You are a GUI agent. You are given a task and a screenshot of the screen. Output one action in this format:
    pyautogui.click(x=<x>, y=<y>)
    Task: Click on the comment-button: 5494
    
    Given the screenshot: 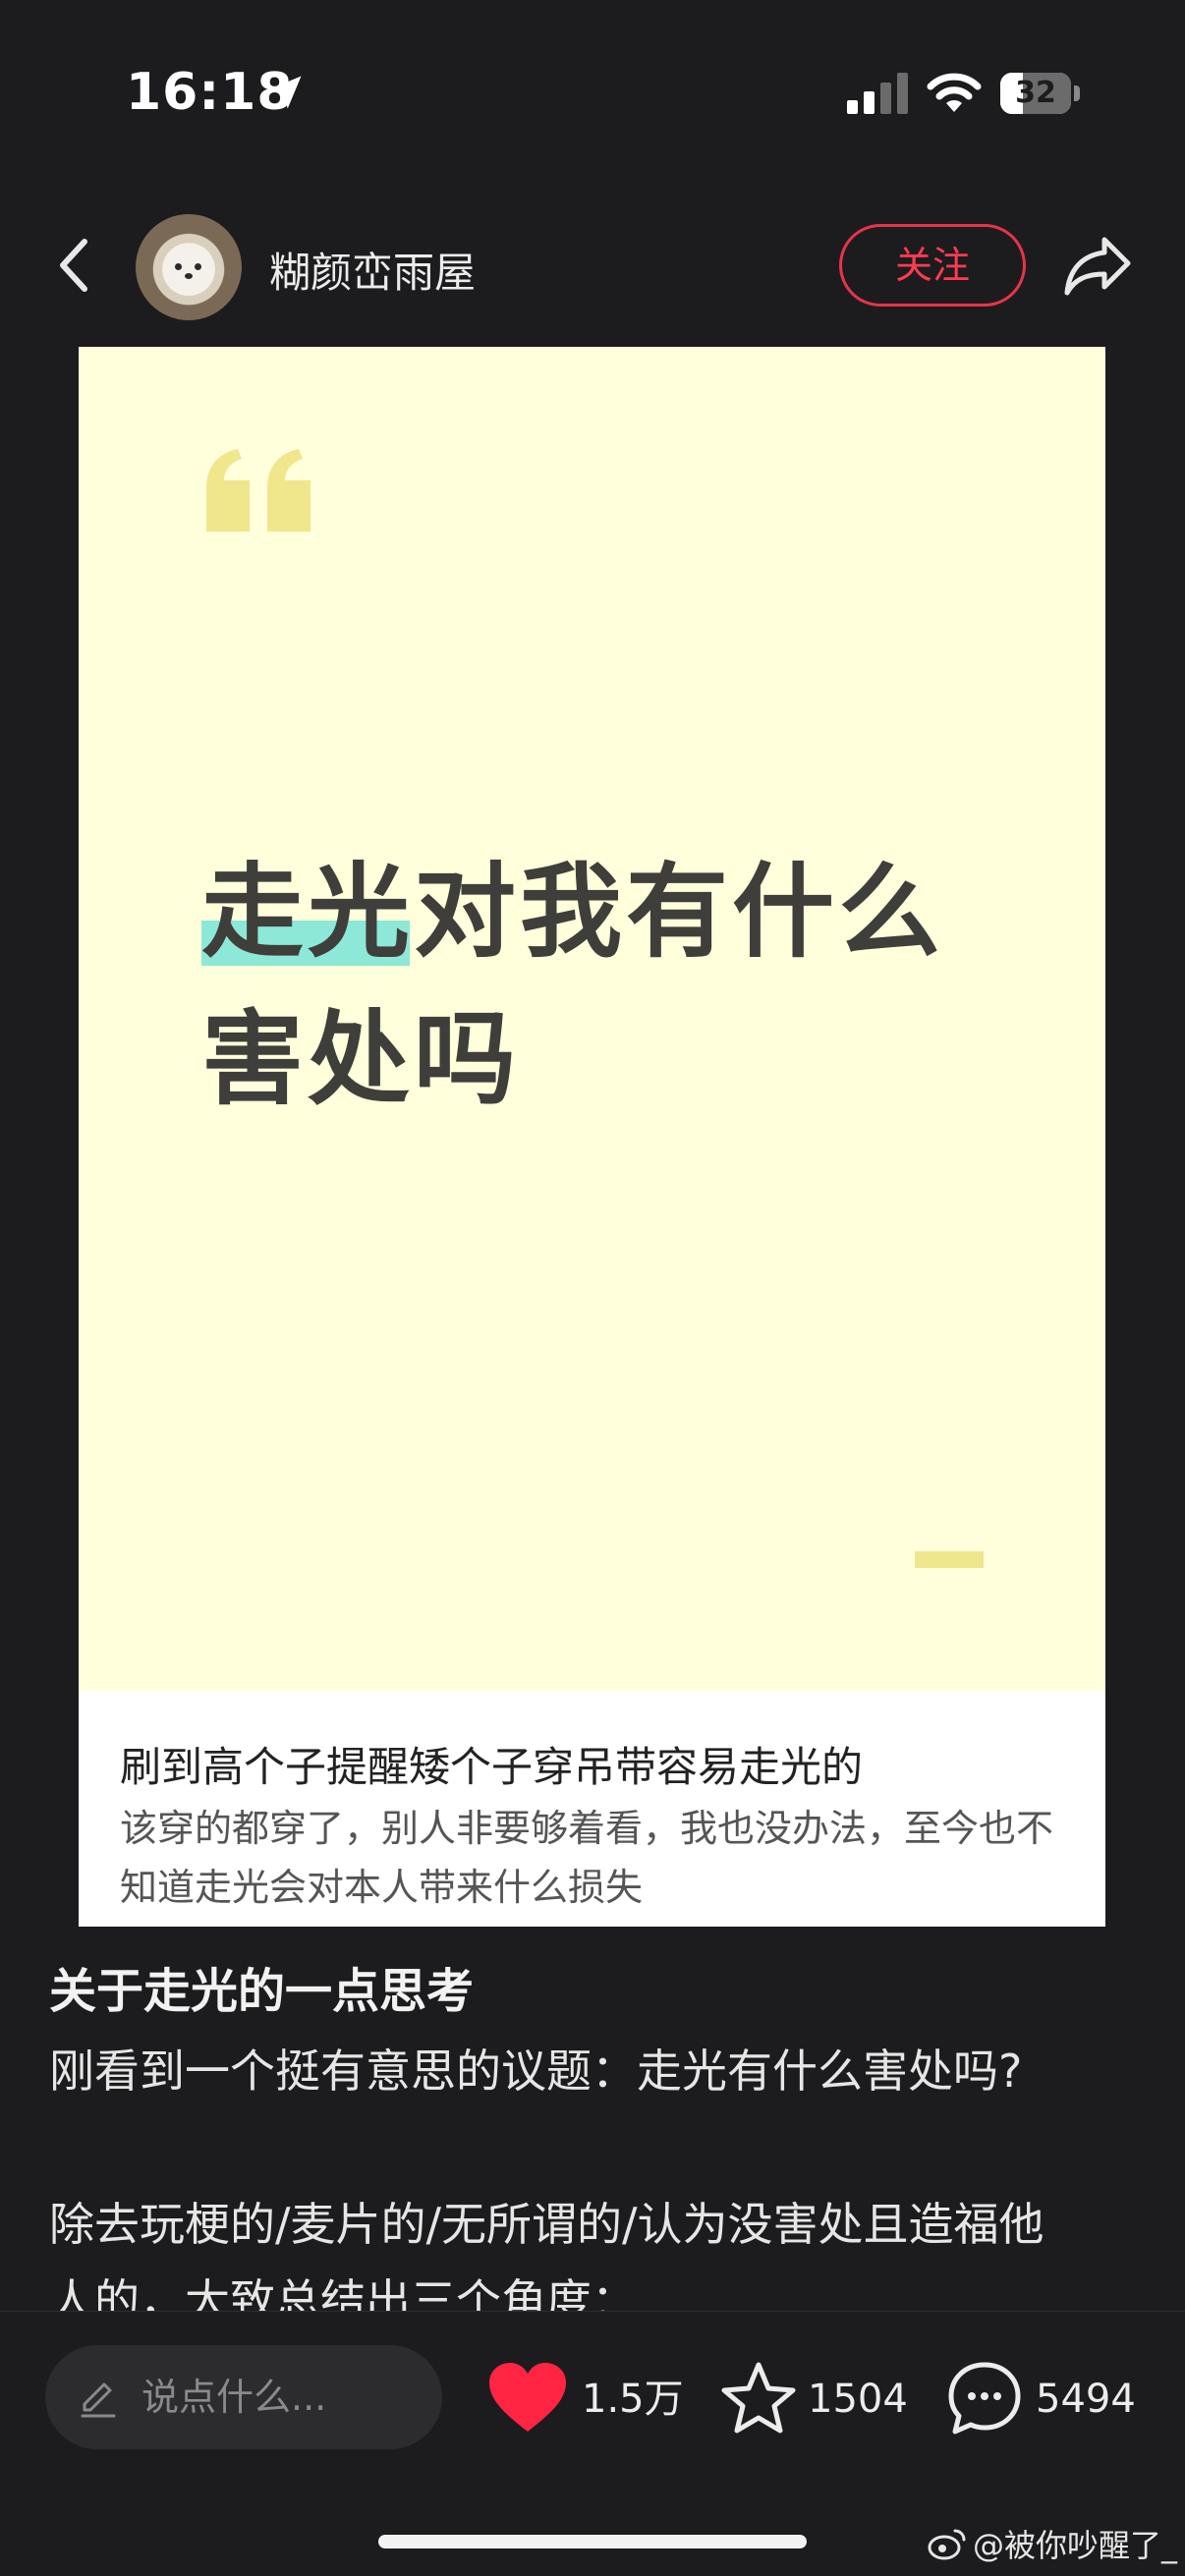 What is the action you would take?
    pyautogui.click(x=1049, y=2399)
    